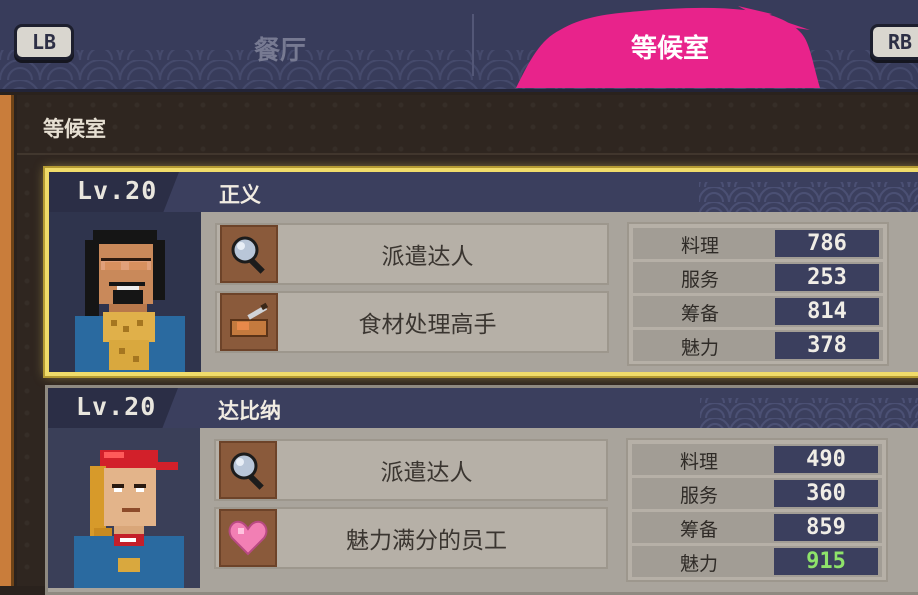 This screenshot has width=918, height=595. Describe the element at coordinates (240, 195) in the screenshot. I see `staff-name: 正义` at that location.